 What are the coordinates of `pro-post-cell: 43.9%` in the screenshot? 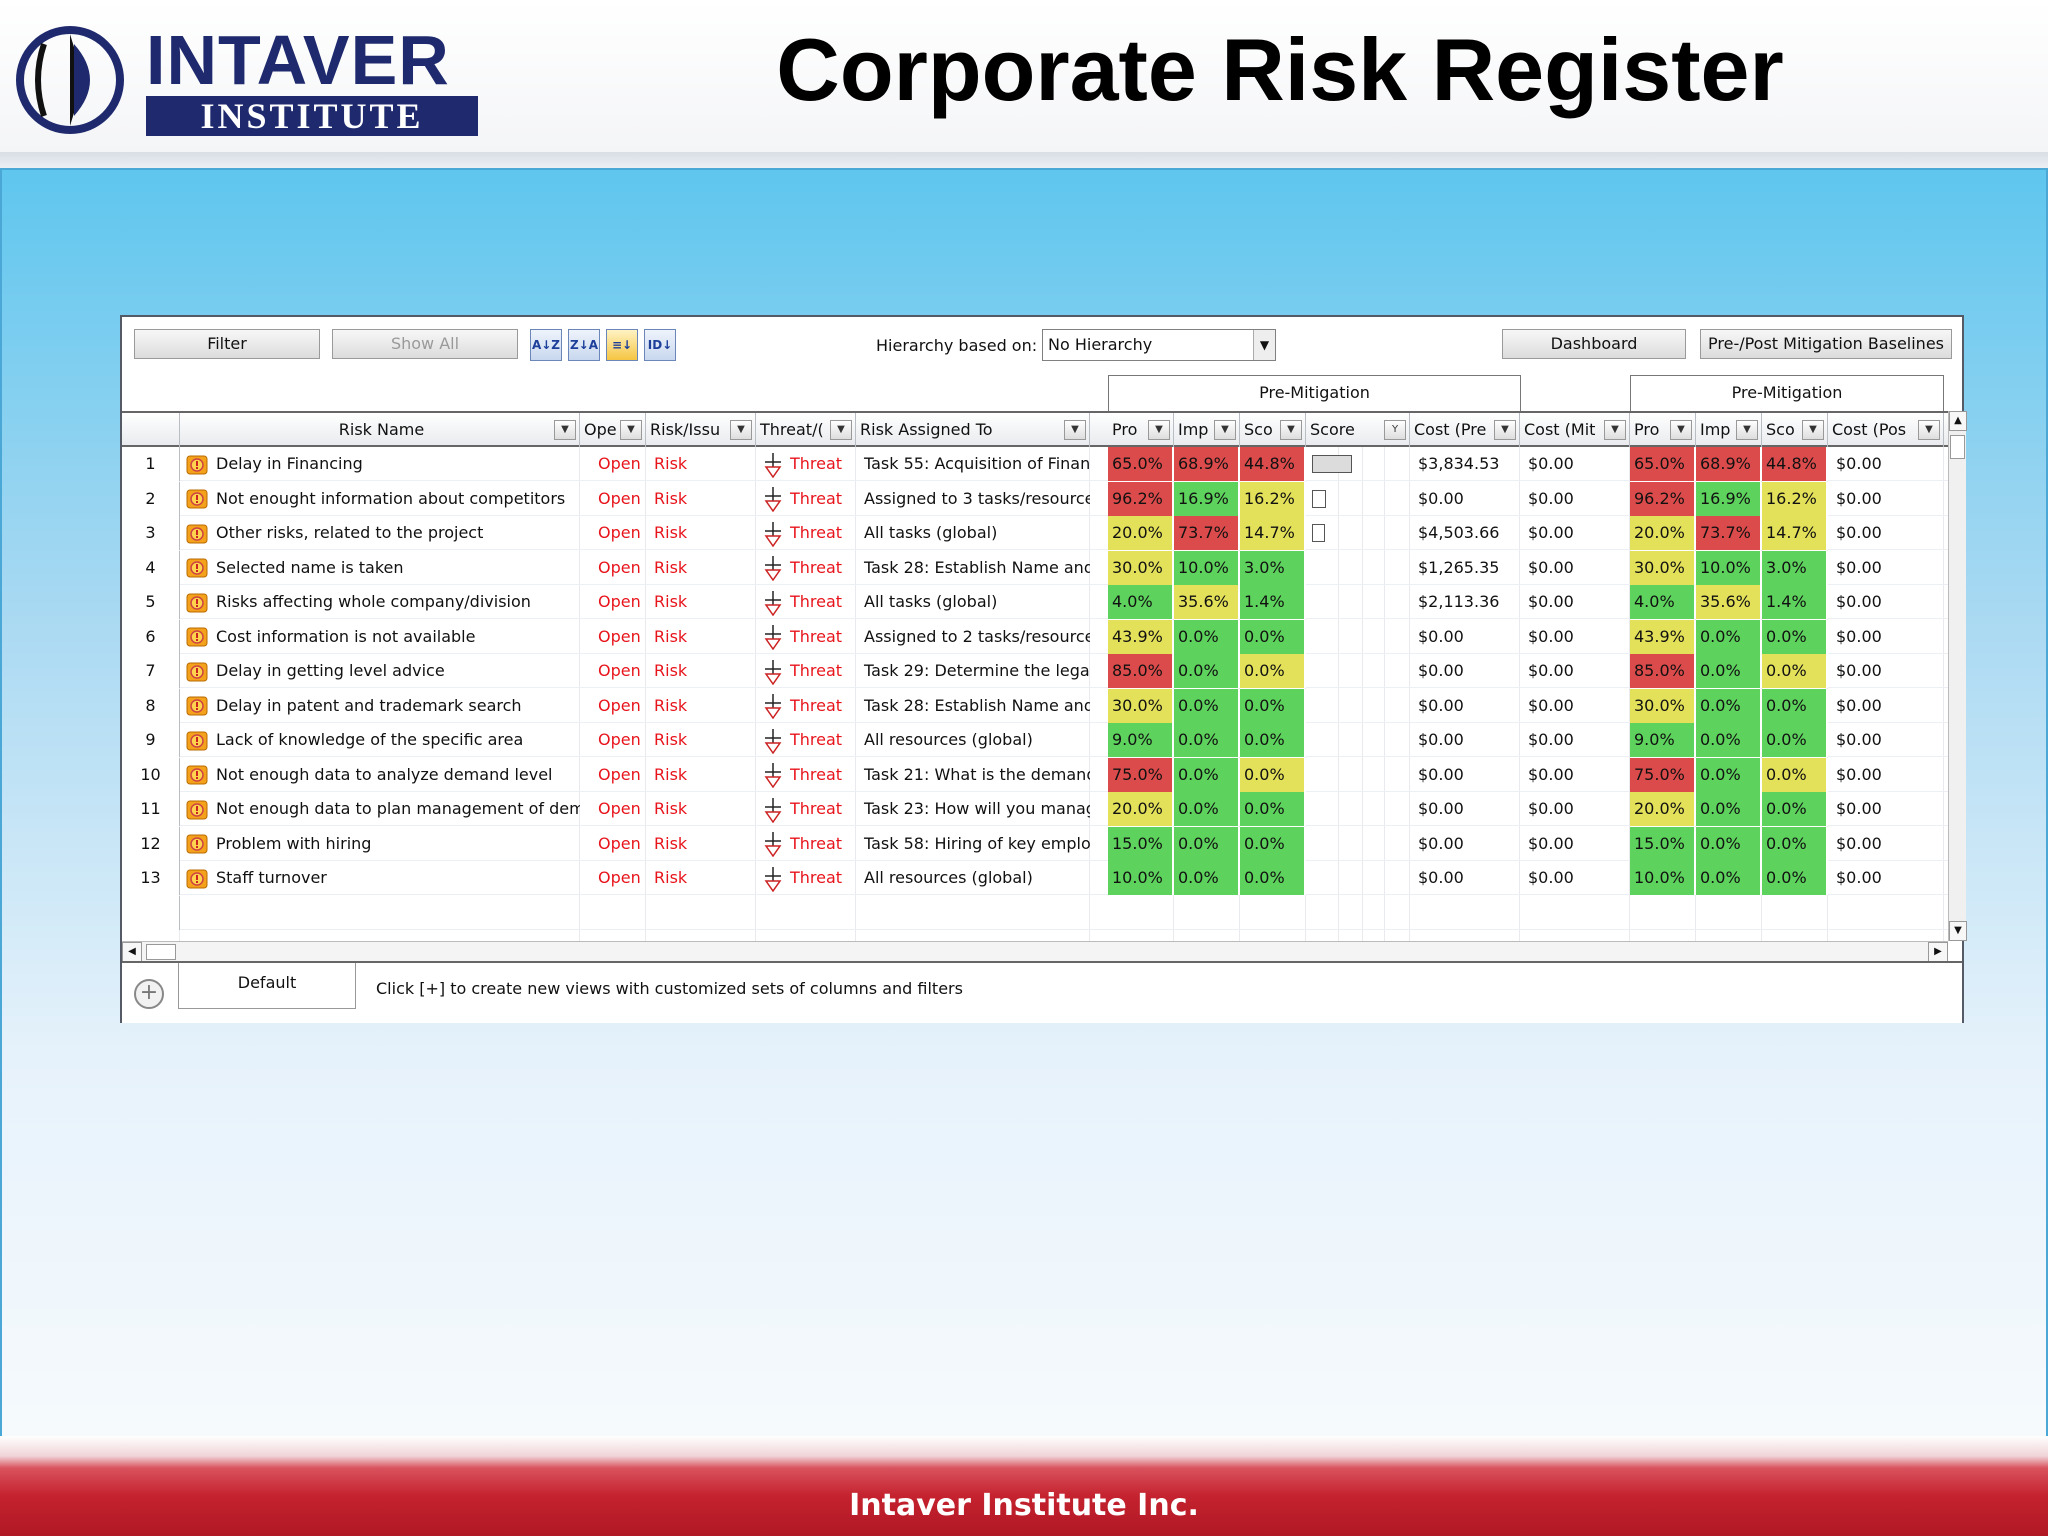 It's located at (1663, 636).